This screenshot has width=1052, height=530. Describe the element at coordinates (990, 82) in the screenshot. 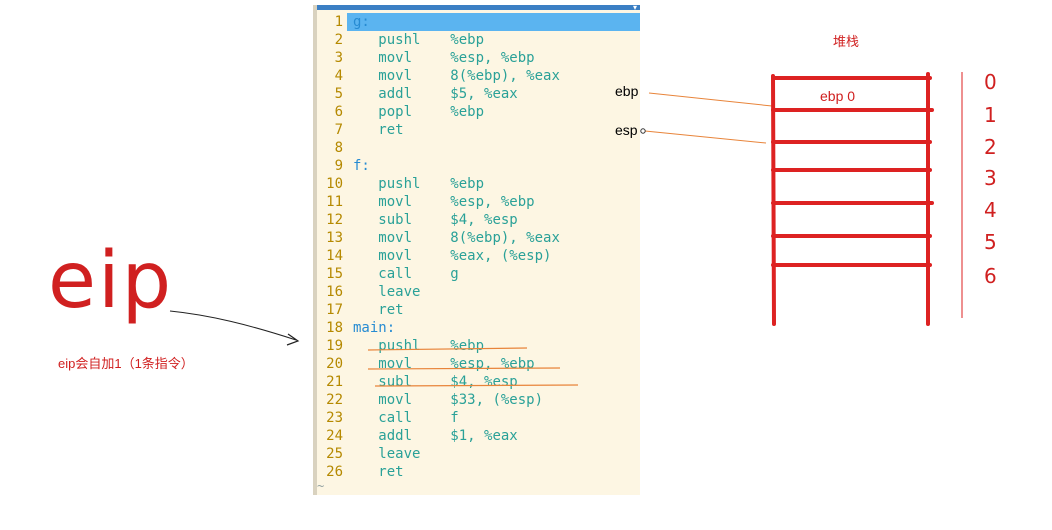

I see `stack-index-number: 0` at that location.